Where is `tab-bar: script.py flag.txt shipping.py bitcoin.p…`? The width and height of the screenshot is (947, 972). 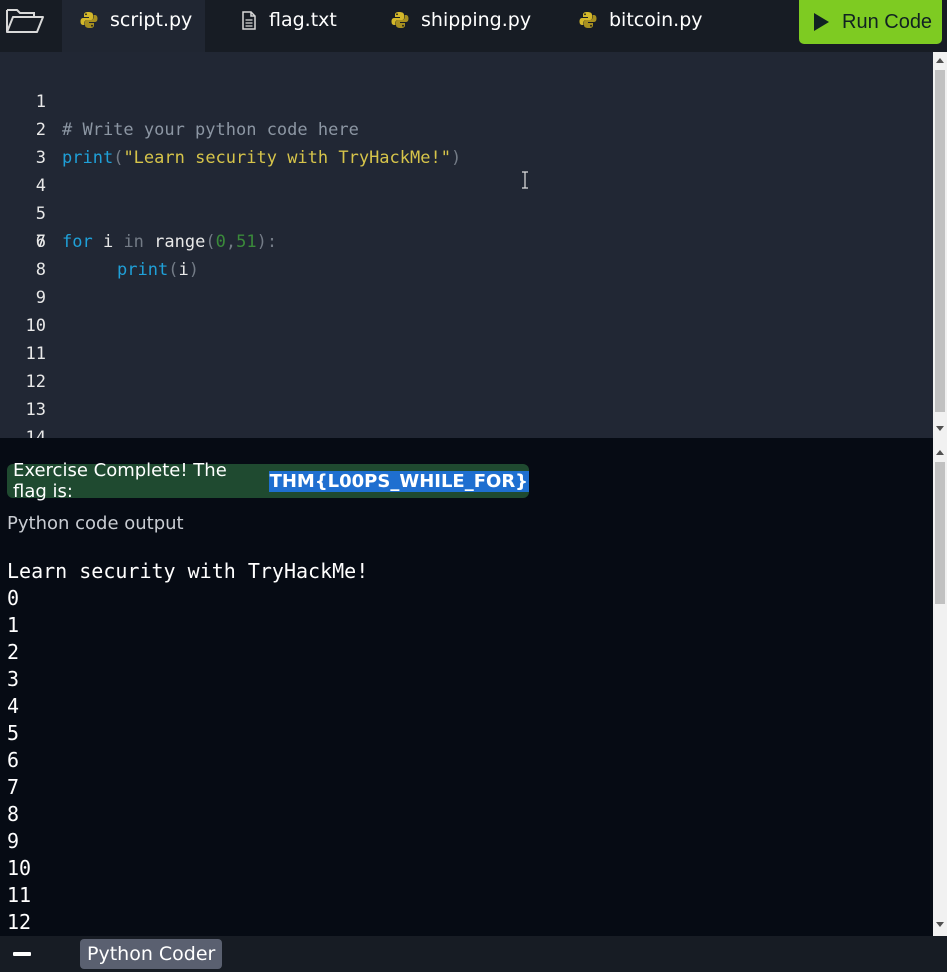 tab-bar: script.py flag.txt shipping.py bitcoin.p… is located at coordinates (473, 26).